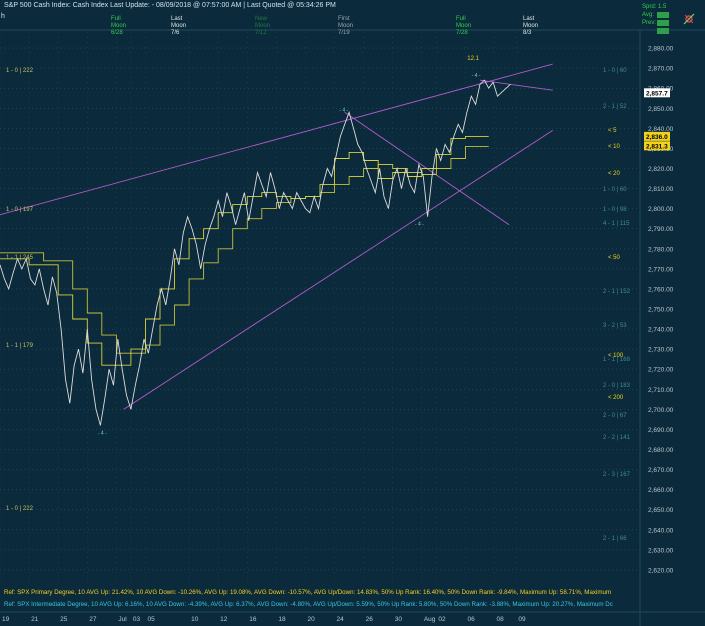  I want to click on avg-label: < 5, so click(612, 131).